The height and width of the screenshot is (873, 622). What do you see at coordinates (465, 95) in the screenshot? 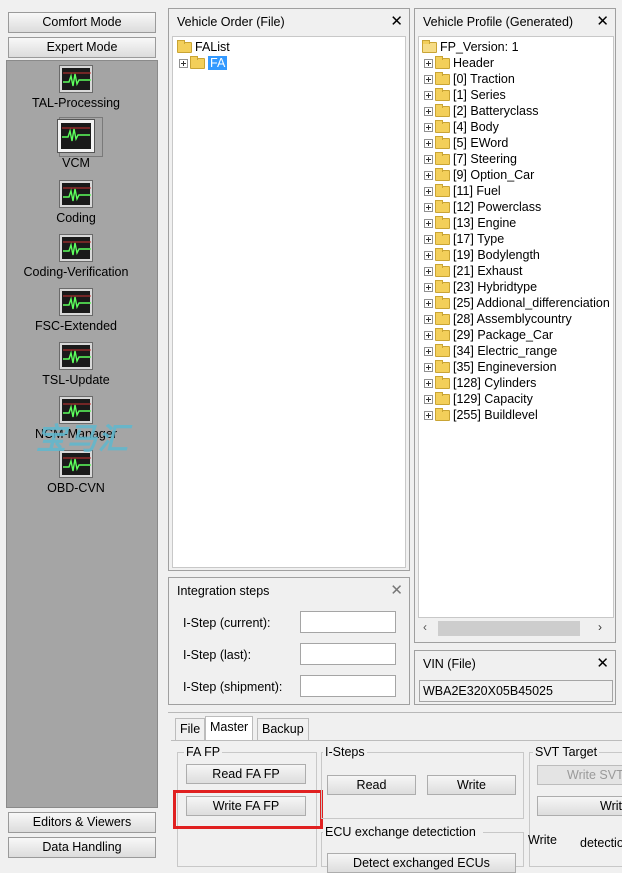
I see `profile-tree-item: [1] Series` at bounding box center [465, 95].